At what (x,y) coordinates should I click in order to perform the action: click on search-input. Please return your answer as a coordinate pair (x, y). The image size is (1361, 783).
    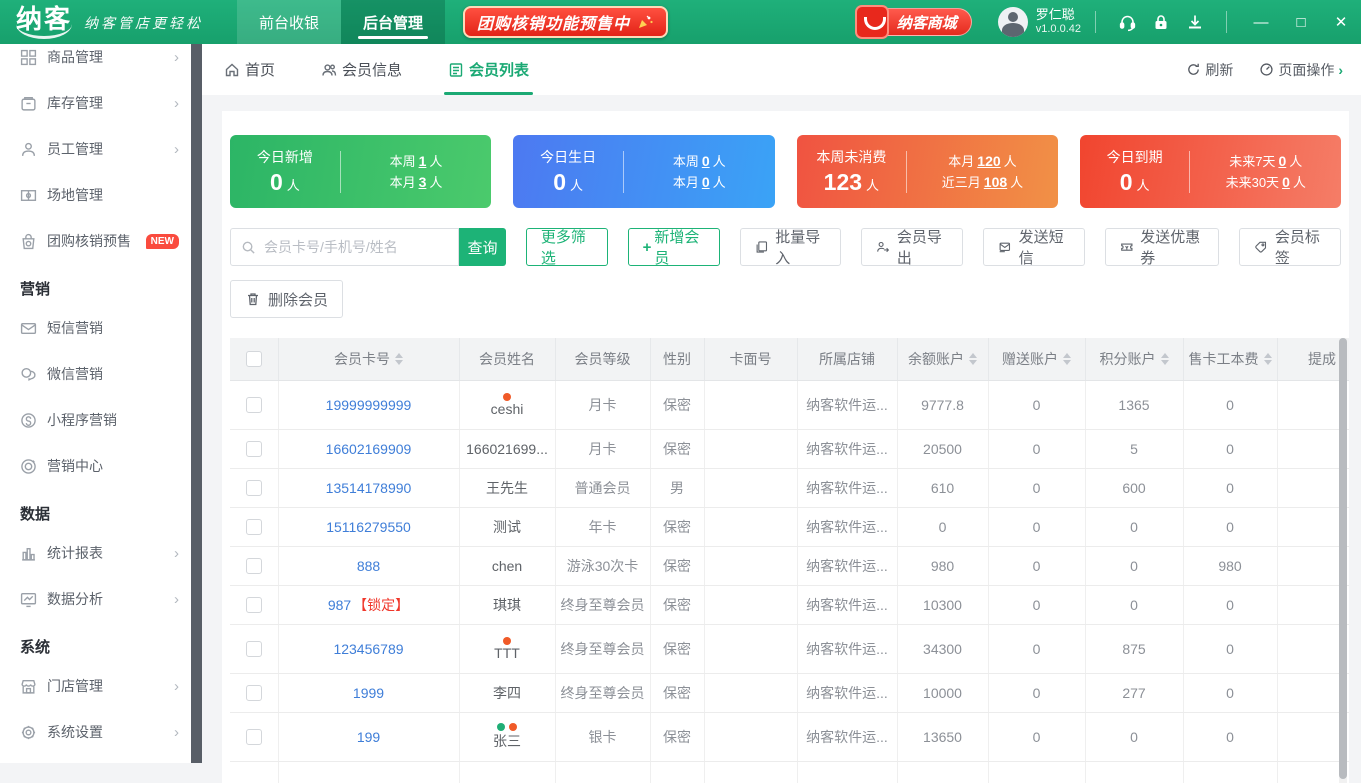
    Looking at the image, I should click on (356, 247).